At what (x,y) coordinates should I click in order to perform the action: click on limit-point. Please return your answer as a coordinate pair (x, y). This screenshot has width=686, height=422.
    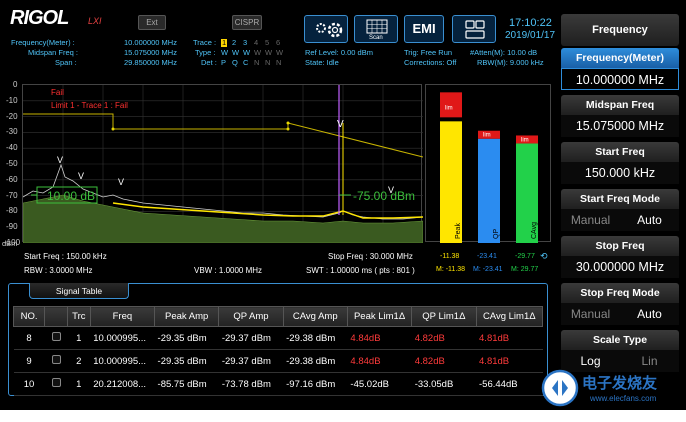
    Looking at the image, I should click on (288, 123).